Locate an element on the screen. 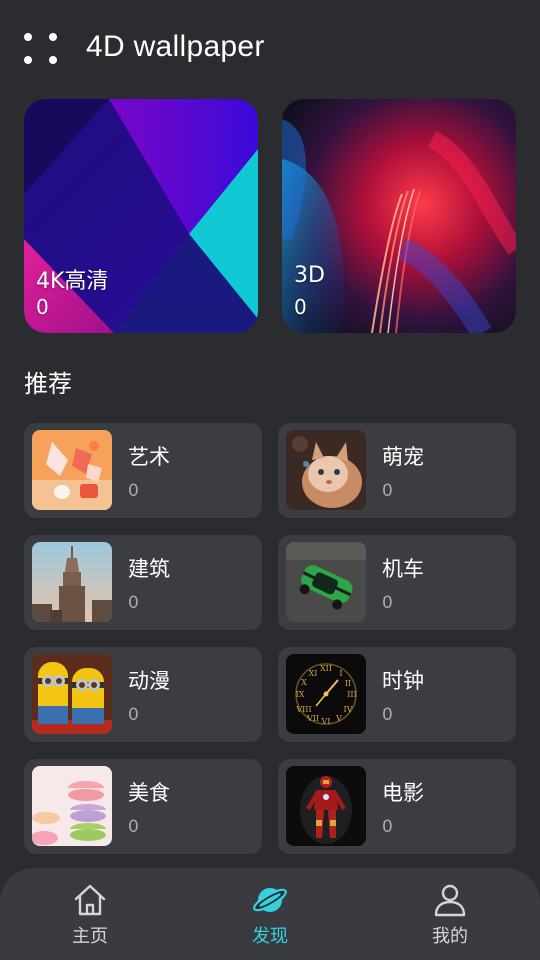  category-name: 时钟 is located at coordinates (403, 681).